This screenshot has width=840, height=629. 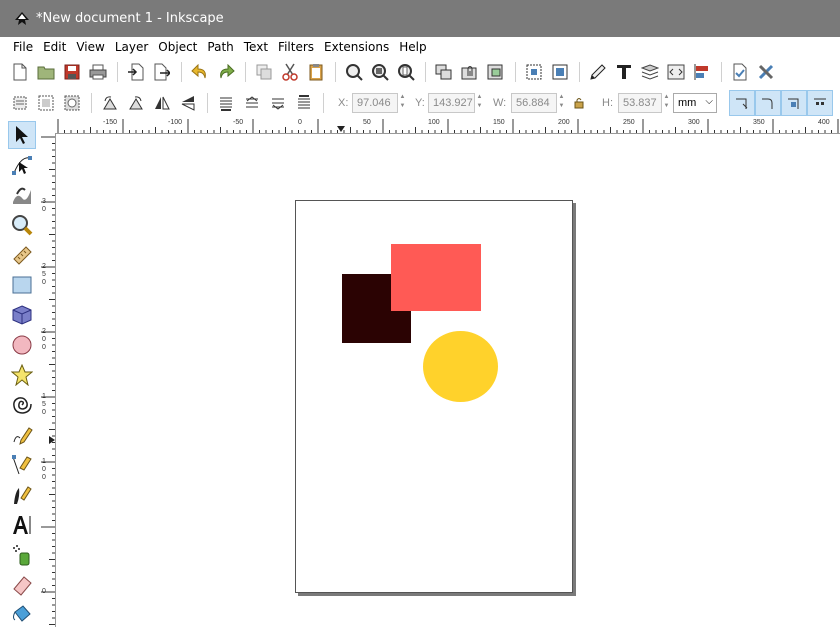 What do you see at coordinates (380, 72) in the screenshot?
I see `zoom-drawing-button` at bounding box center [380, 72].